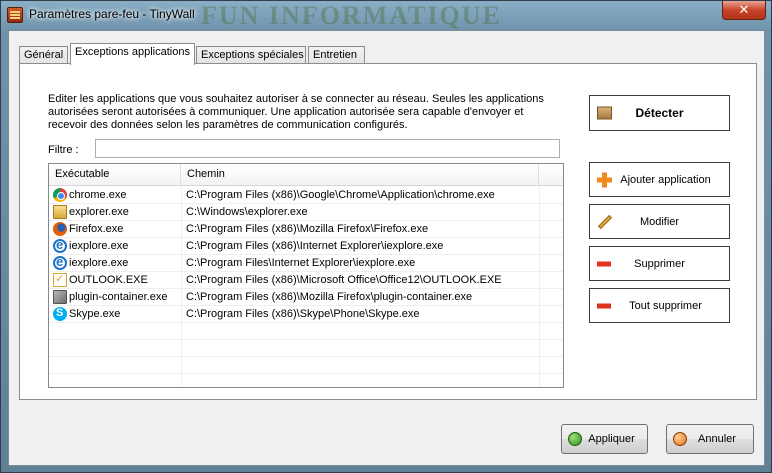 Image resolution: width=772 pixels, height=473 pixels. I want to click on add-application-button: Ajouter application, so click(659, 179).